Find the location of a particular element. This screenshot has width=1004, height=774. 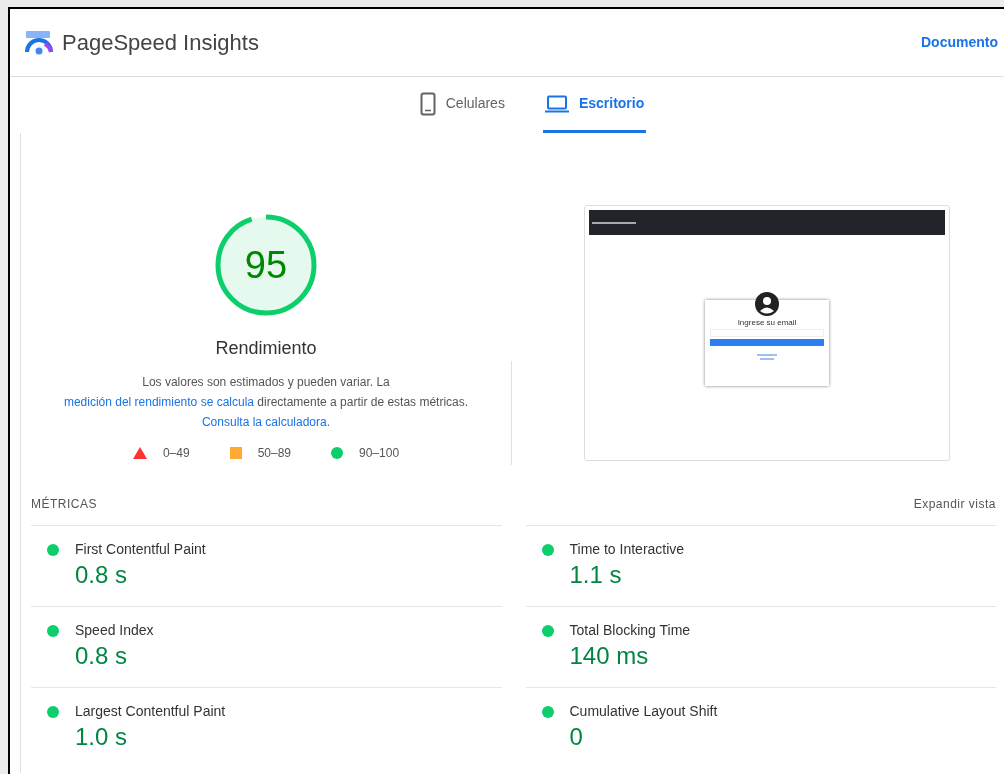

logo-icon is located at coordinates (39, 42).